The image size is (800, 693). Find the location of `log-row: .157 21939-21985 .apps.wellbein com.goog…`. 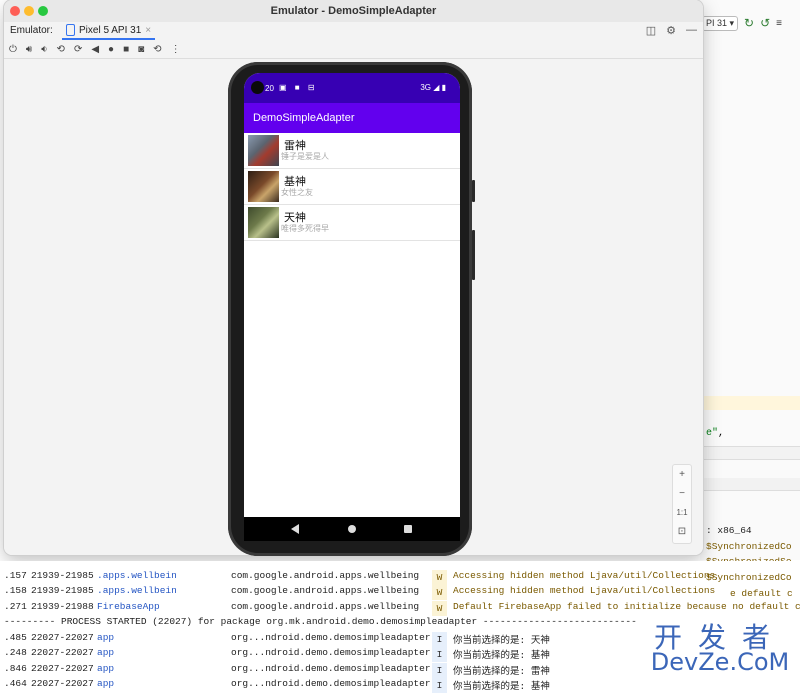

log-row: .157 21939-21985 .apps.wellbein com.goog… is located at coordinates (400, 577).